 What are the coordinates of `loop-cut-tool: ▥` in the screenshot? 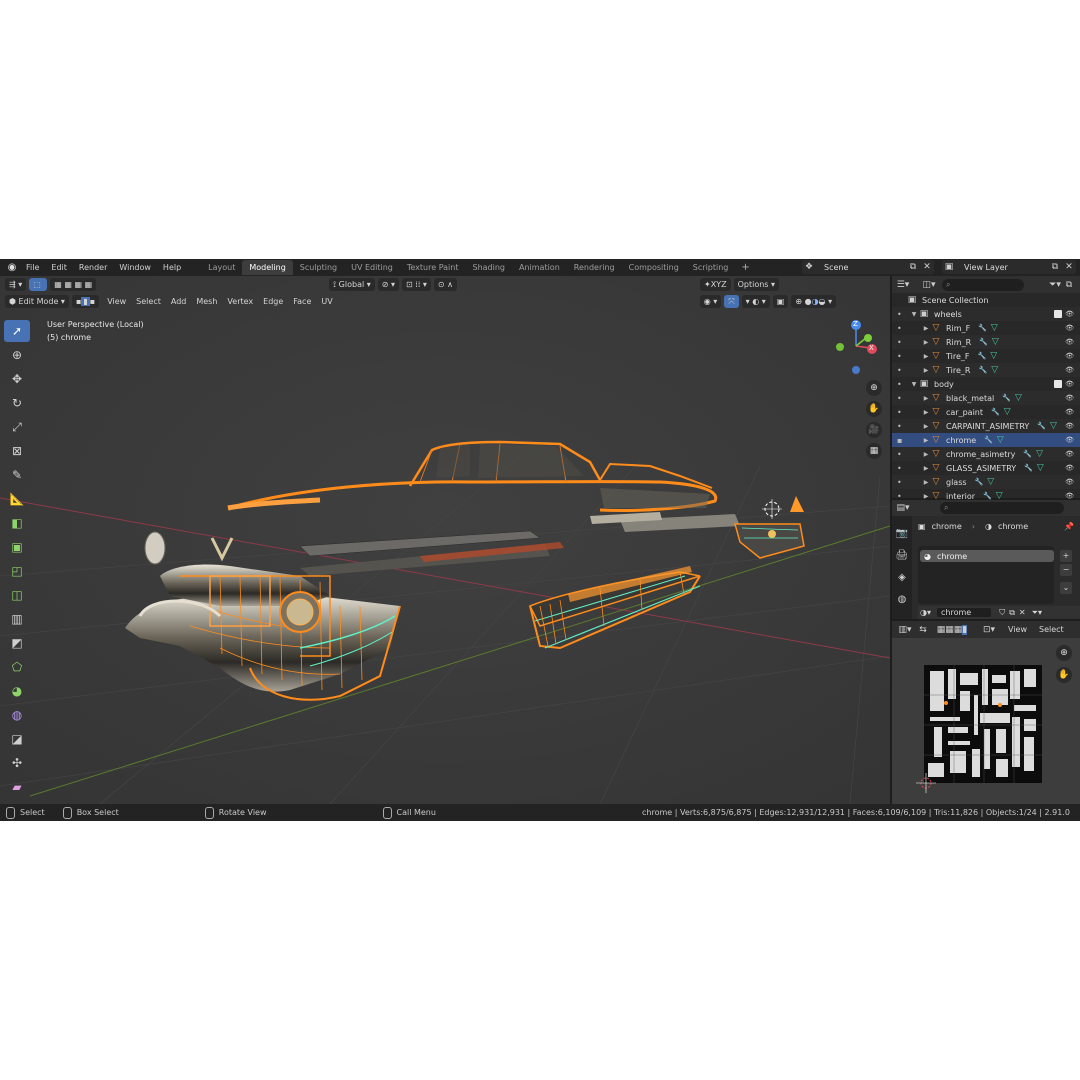 It's located at (17, 619).